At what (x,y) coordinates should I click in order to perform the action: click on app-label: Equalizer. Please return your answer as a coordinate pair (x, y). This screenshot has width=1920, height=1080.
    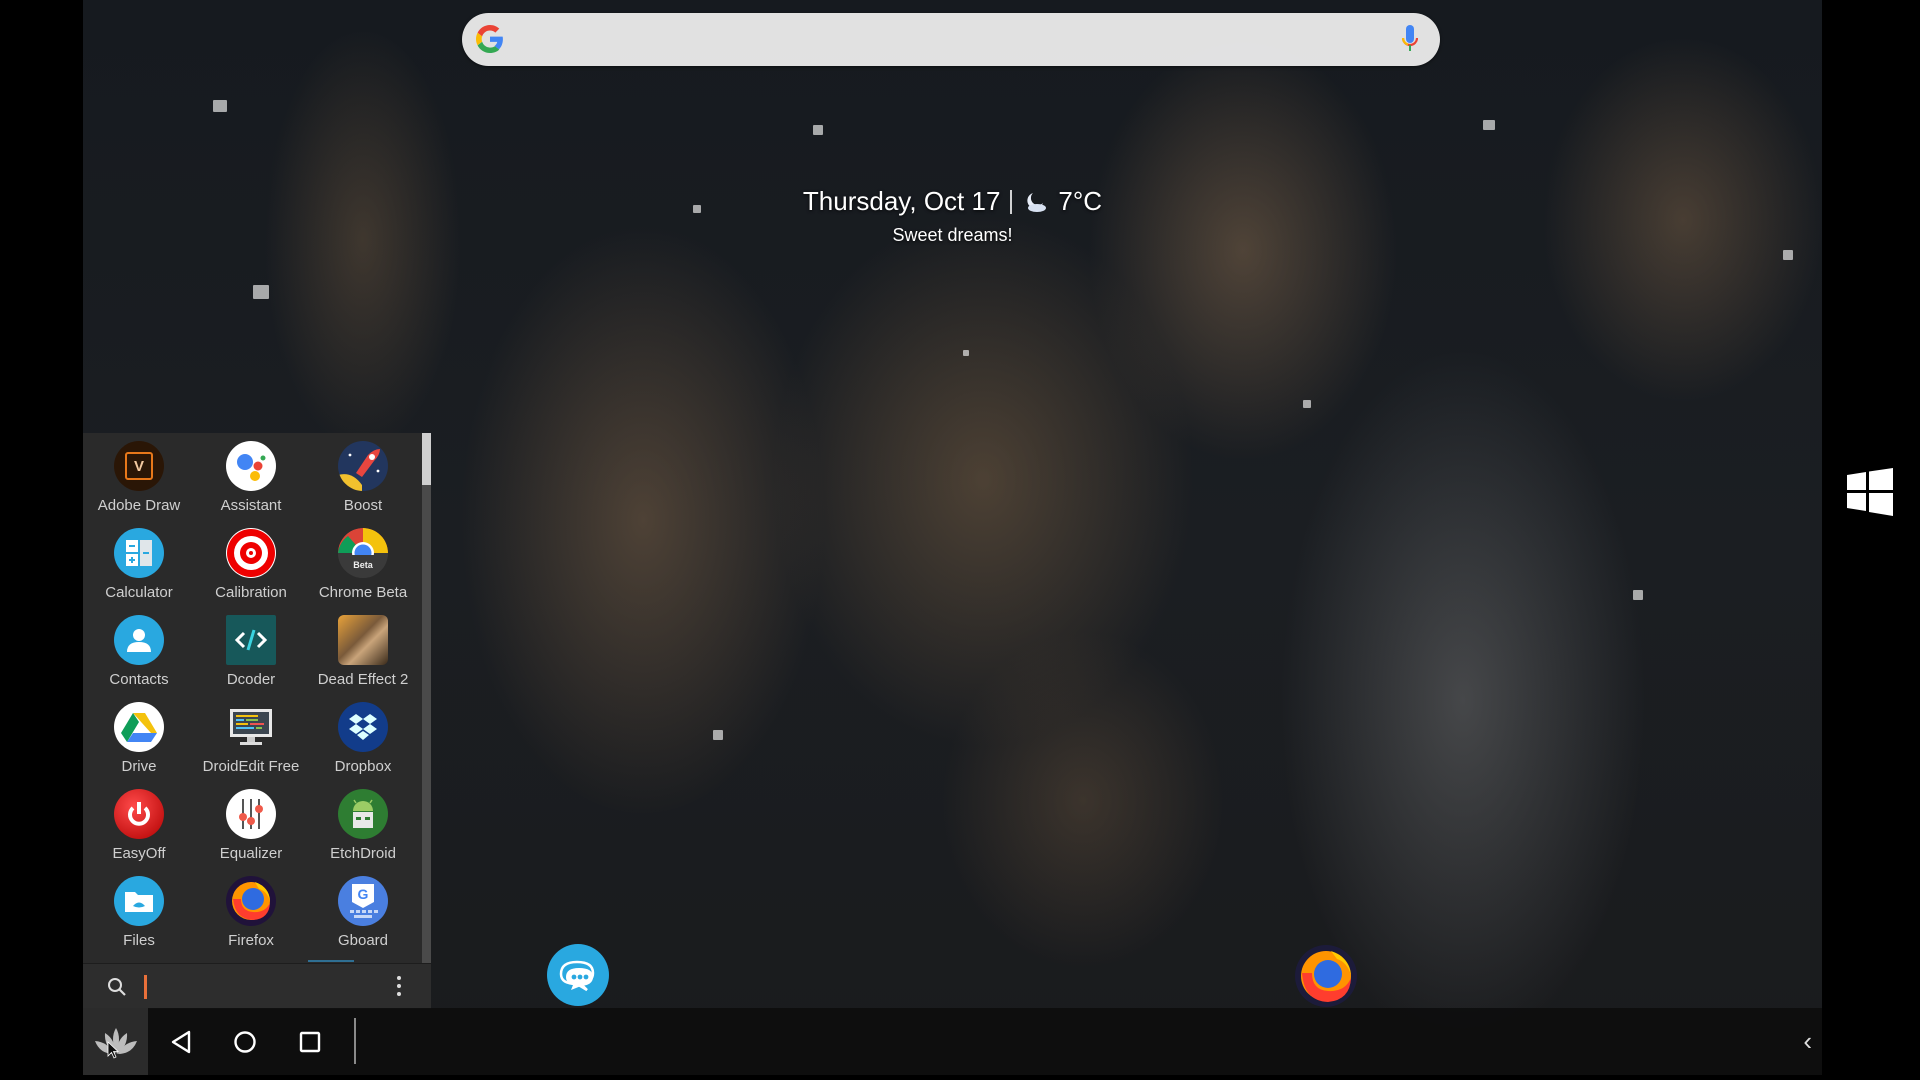
    Looking at the image, I should click on (251, 853).